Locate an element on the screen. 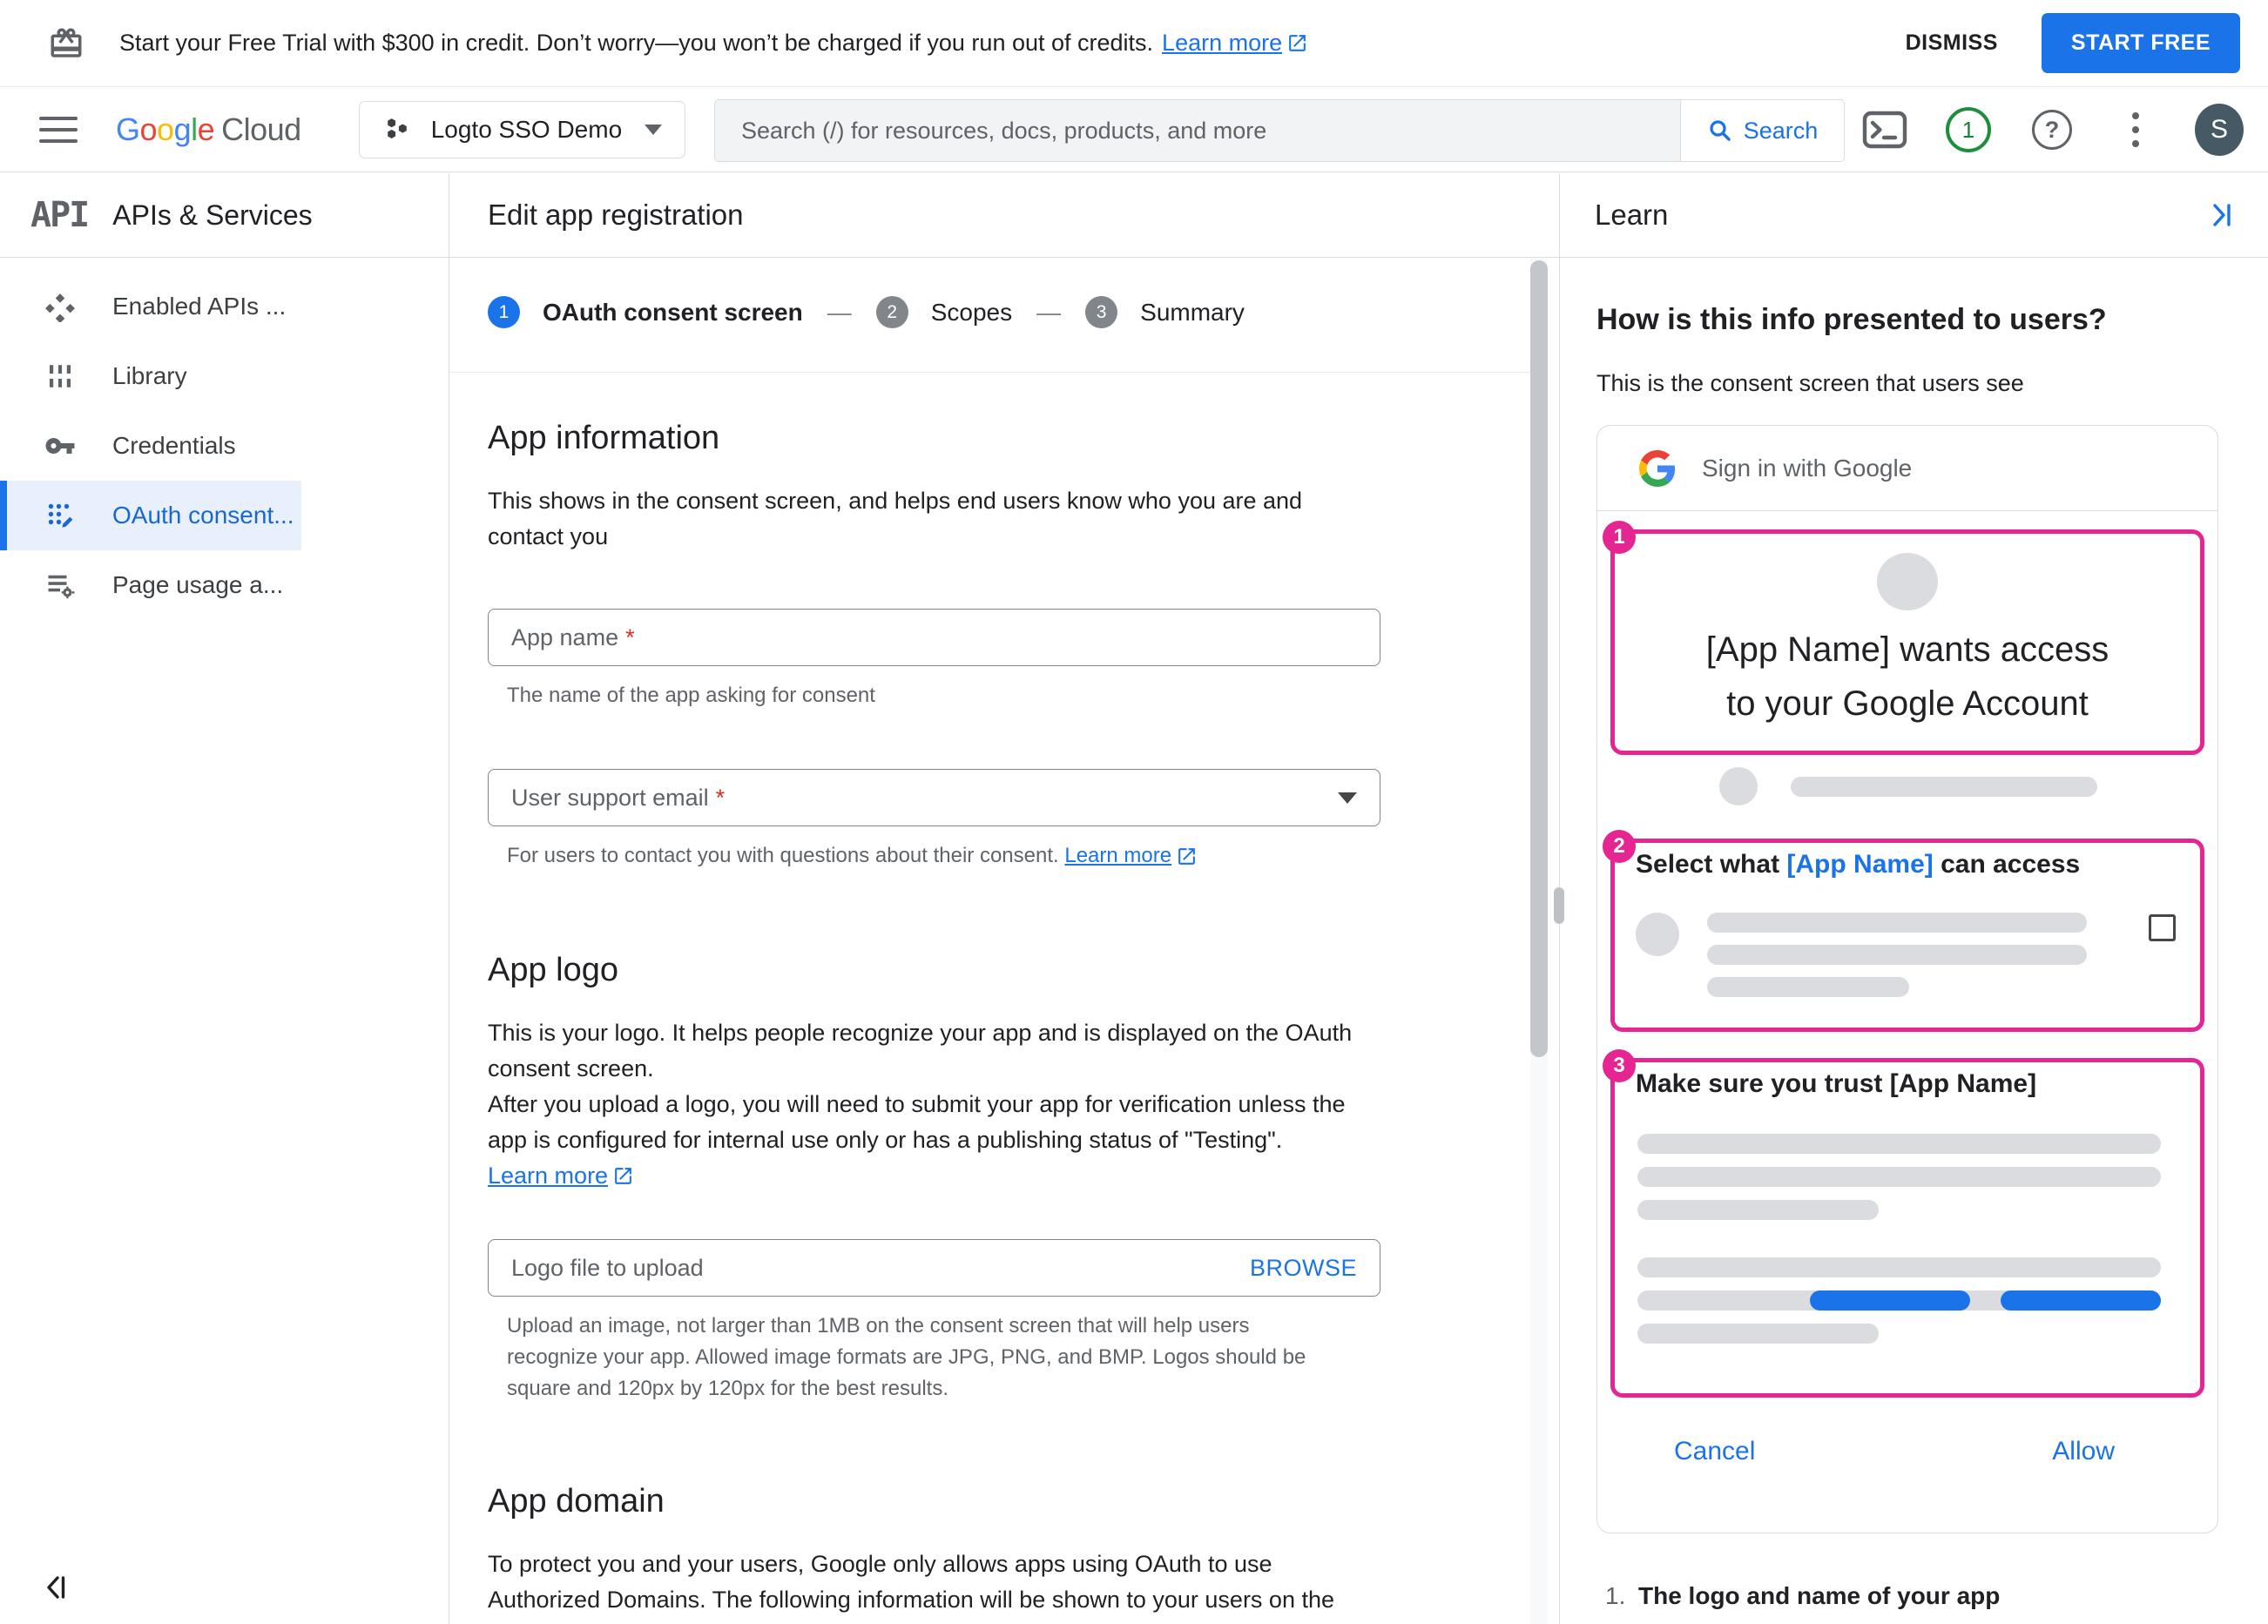 The width and height of the screenshot is (2268, 1624). cancel-button: Cancel is located at coordinates (1714, 1451).